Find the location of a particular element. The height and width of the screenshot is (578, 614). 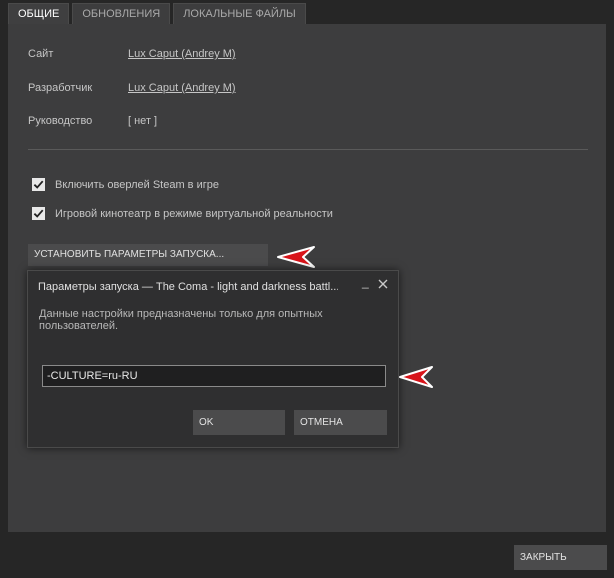

overlay-checkbox is located at coordinates (38, 184).